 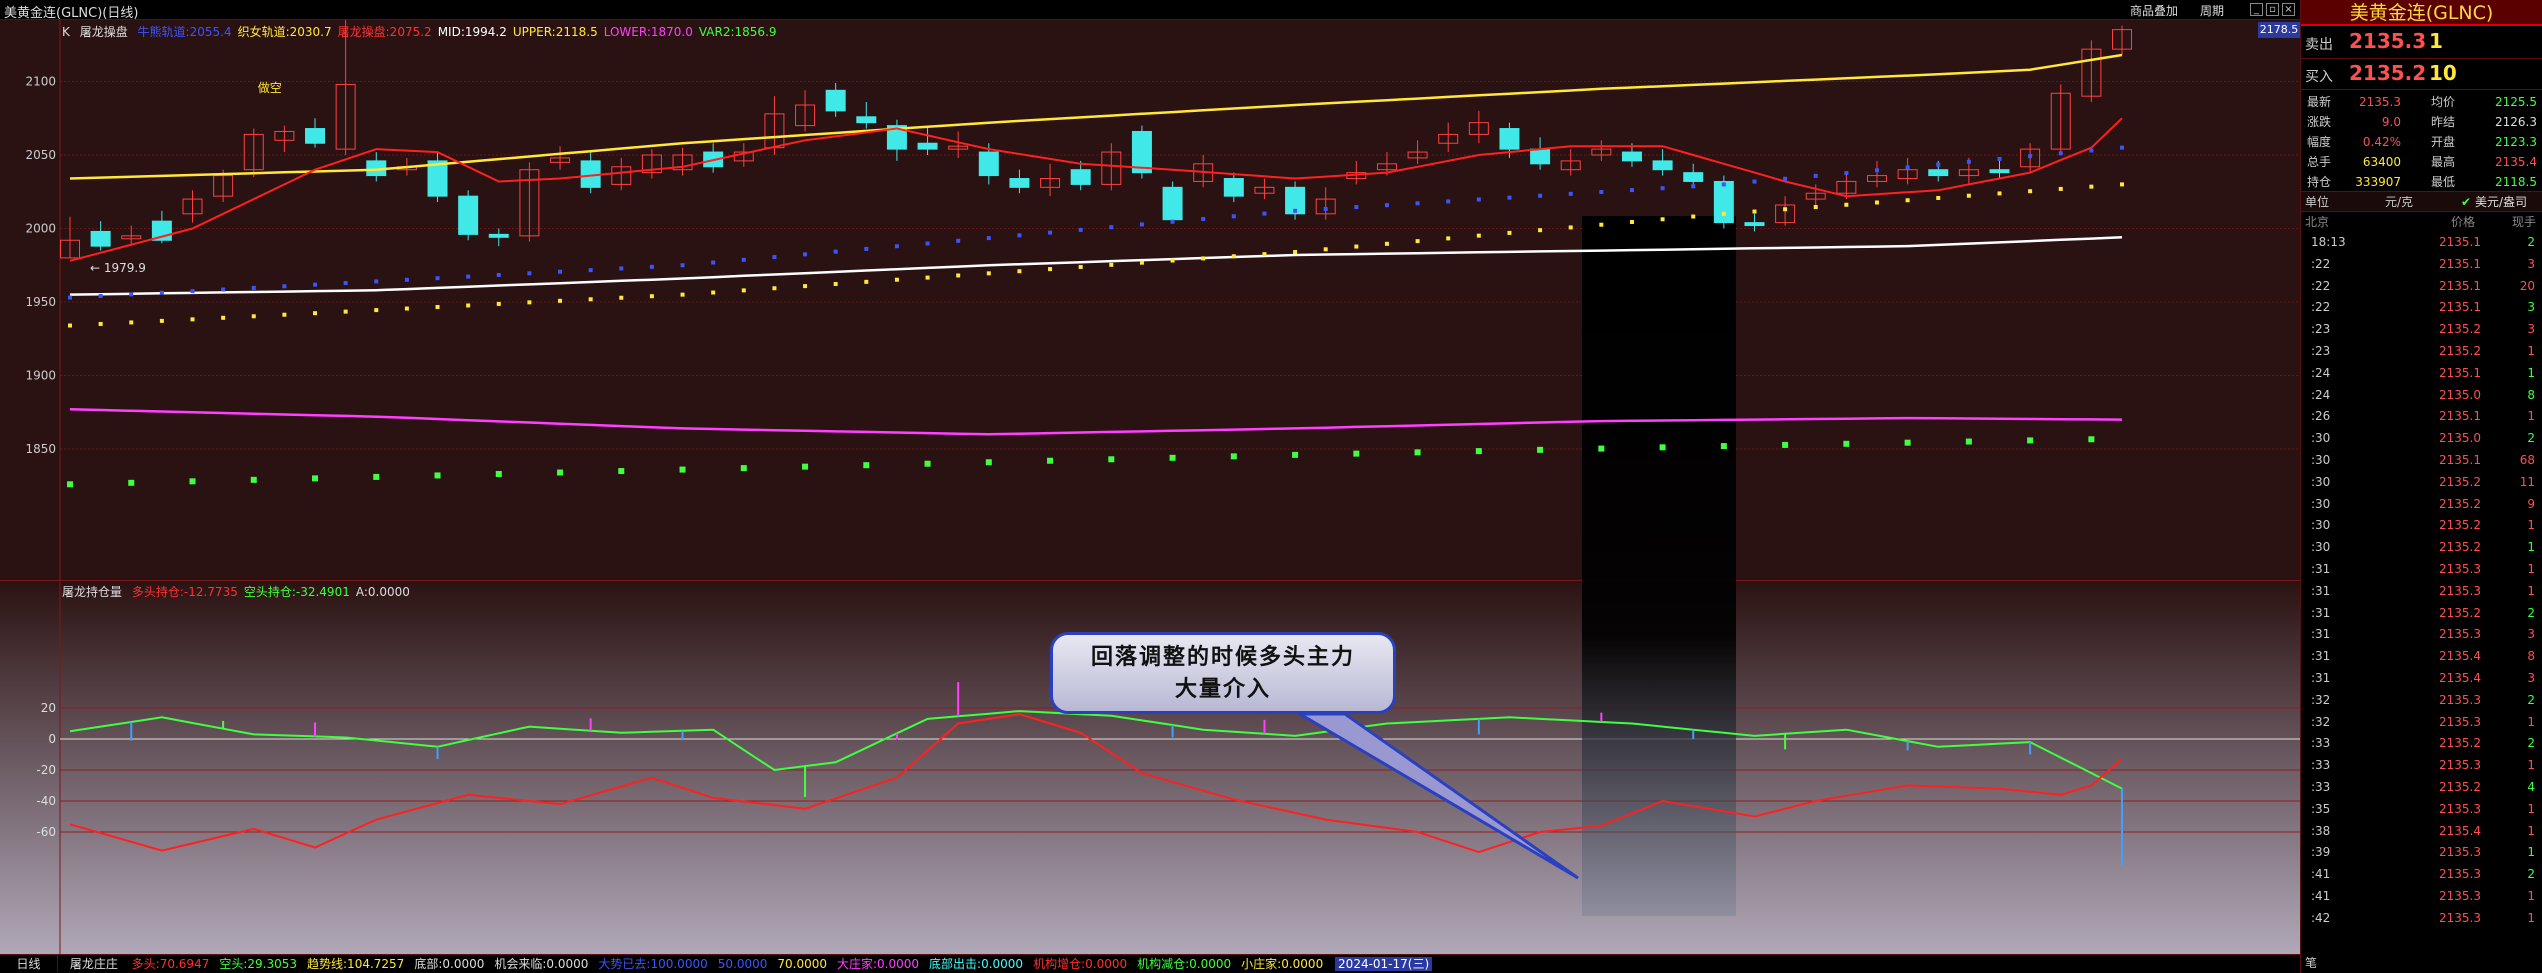 I want to click on period-tab-daily: 日线, so click(x=29, y=963).